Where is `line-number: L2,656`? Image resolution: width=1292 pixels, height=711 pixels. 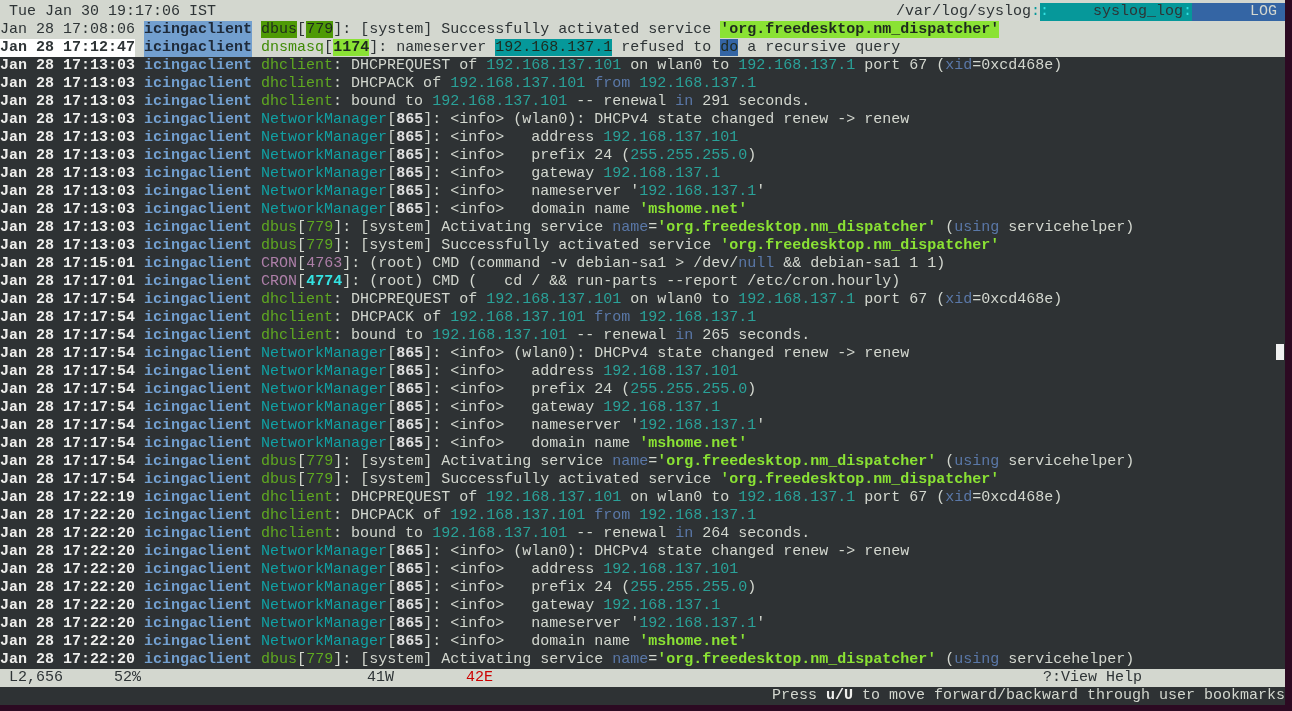 line-number: L2,656 is located at coordinates (36, 678).